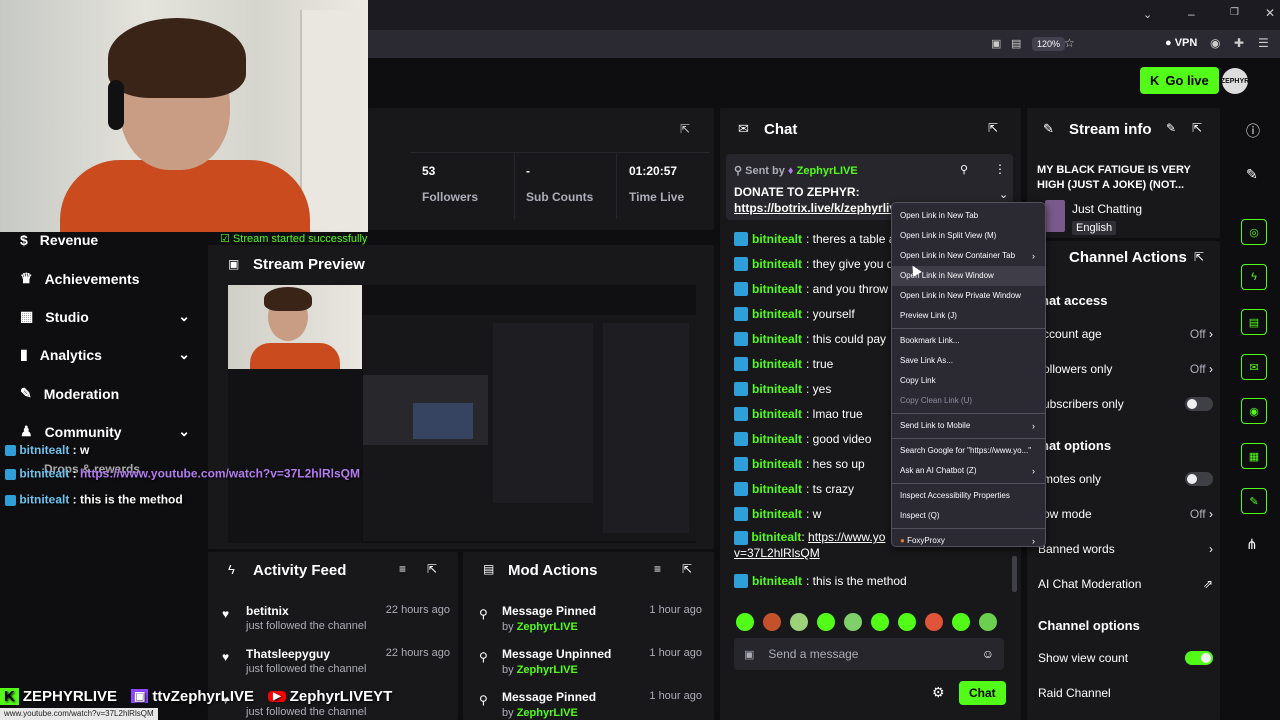 The height and width of the screenshot is (720, 1280). What do you see at coordinates (1199, 479) in the screenshot?
I see `emotes-only-toggle` at bounding box center [1199, 479].